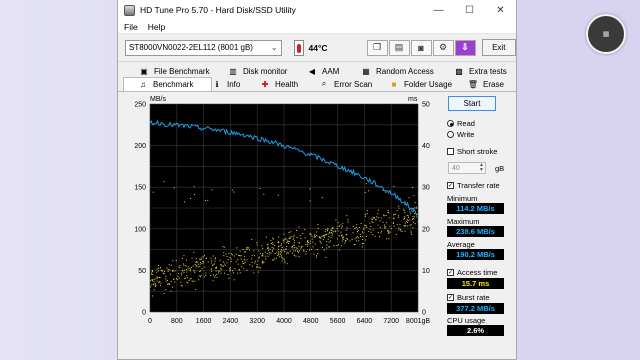  I want to click on transfer-rate-checkbox: ✓ Transfer rate, so click(473, 185).